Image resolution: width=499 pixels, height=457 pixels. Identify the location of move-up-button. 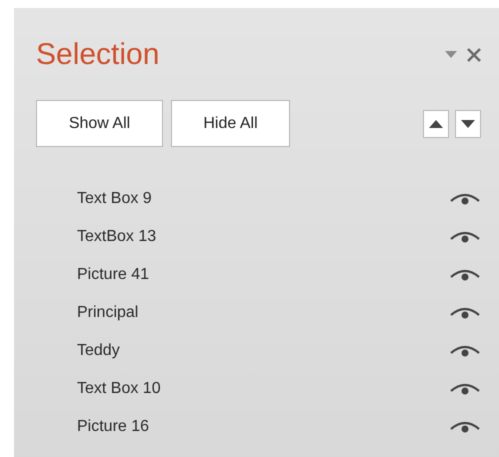
(436, 124).